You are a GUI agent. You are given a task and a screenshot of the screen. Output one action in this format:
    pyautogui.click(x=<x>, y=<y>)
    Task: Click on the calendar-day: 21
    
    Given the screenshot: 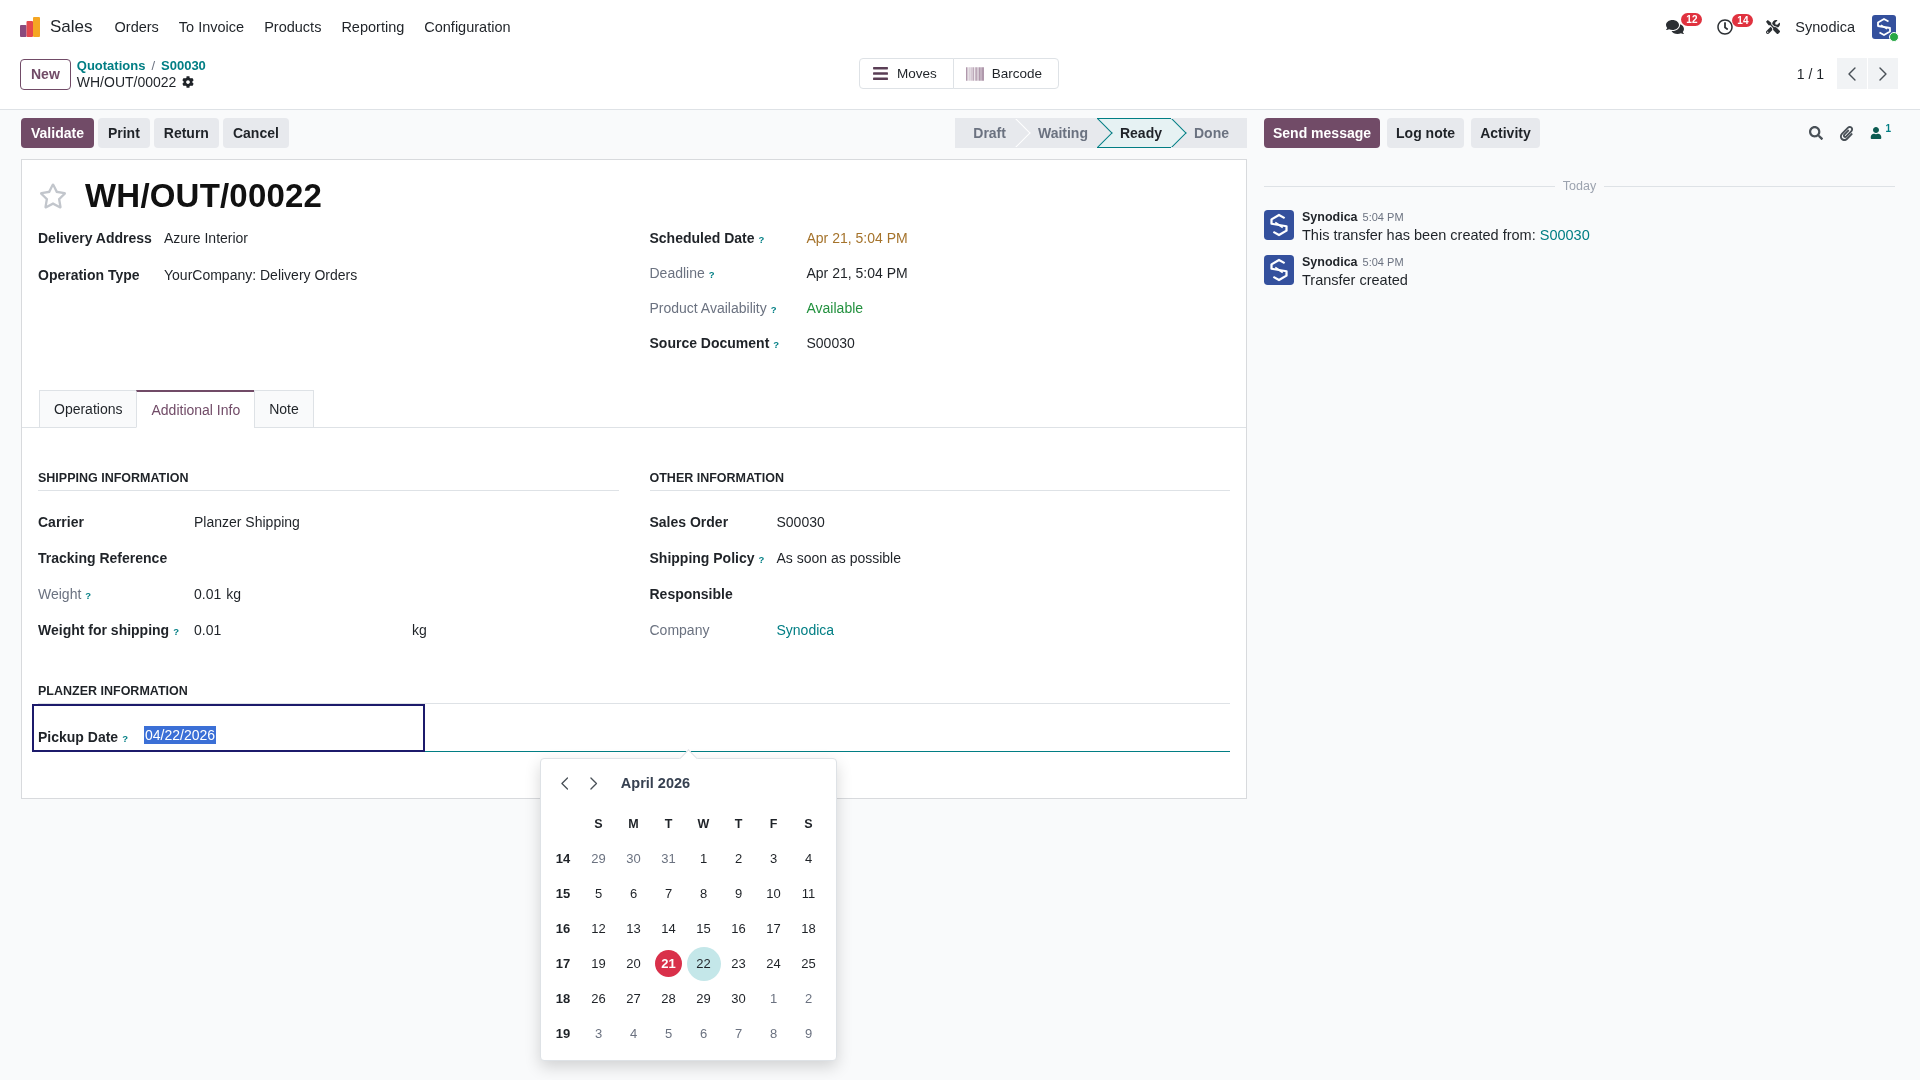 What is the action you would take?
    pyautogui.click(x=668, y=963)
    